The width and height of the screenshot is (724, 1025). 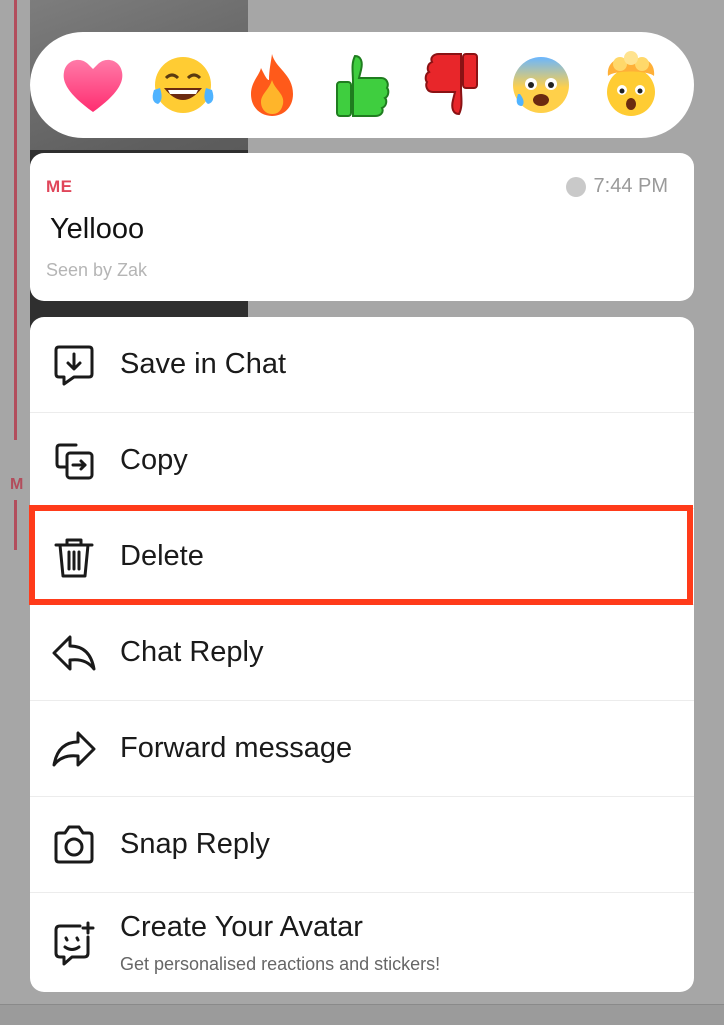 What do you see at coordinates (97, 229) in the screenshot?
I see `message-text: Yellooo` at bounding box center [97, 229].